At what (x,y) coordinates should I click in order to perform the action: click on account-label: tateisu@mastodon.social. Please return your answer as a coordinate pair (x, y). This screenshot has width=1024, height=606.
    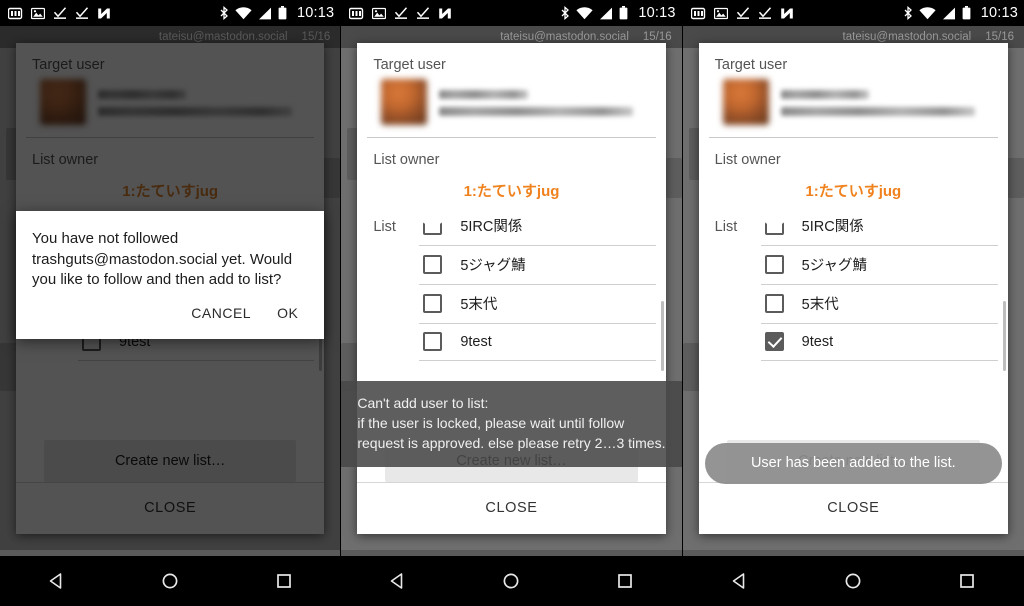
    Looking at the image, I should click on (907, 37).